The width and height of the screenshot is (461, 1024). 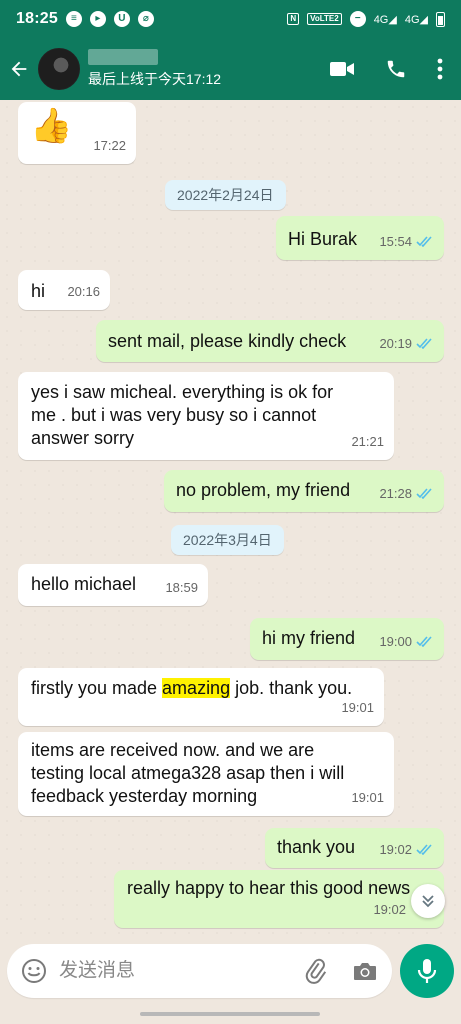 What do you see at coordinates (316, 847) in the screenshot?
I see `message-text: thank you` at bounding box center [316, 847].